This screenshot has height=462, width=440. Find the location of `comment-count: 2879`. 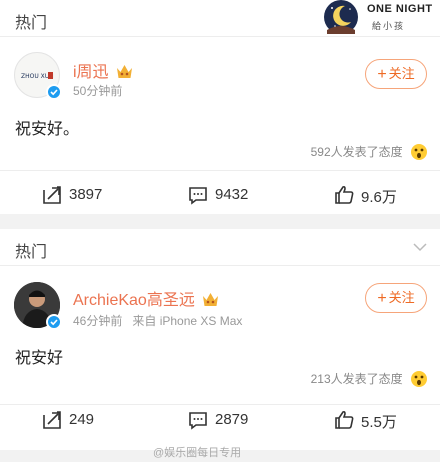

comment-count: 2879 is located at coordinates (232, 419).